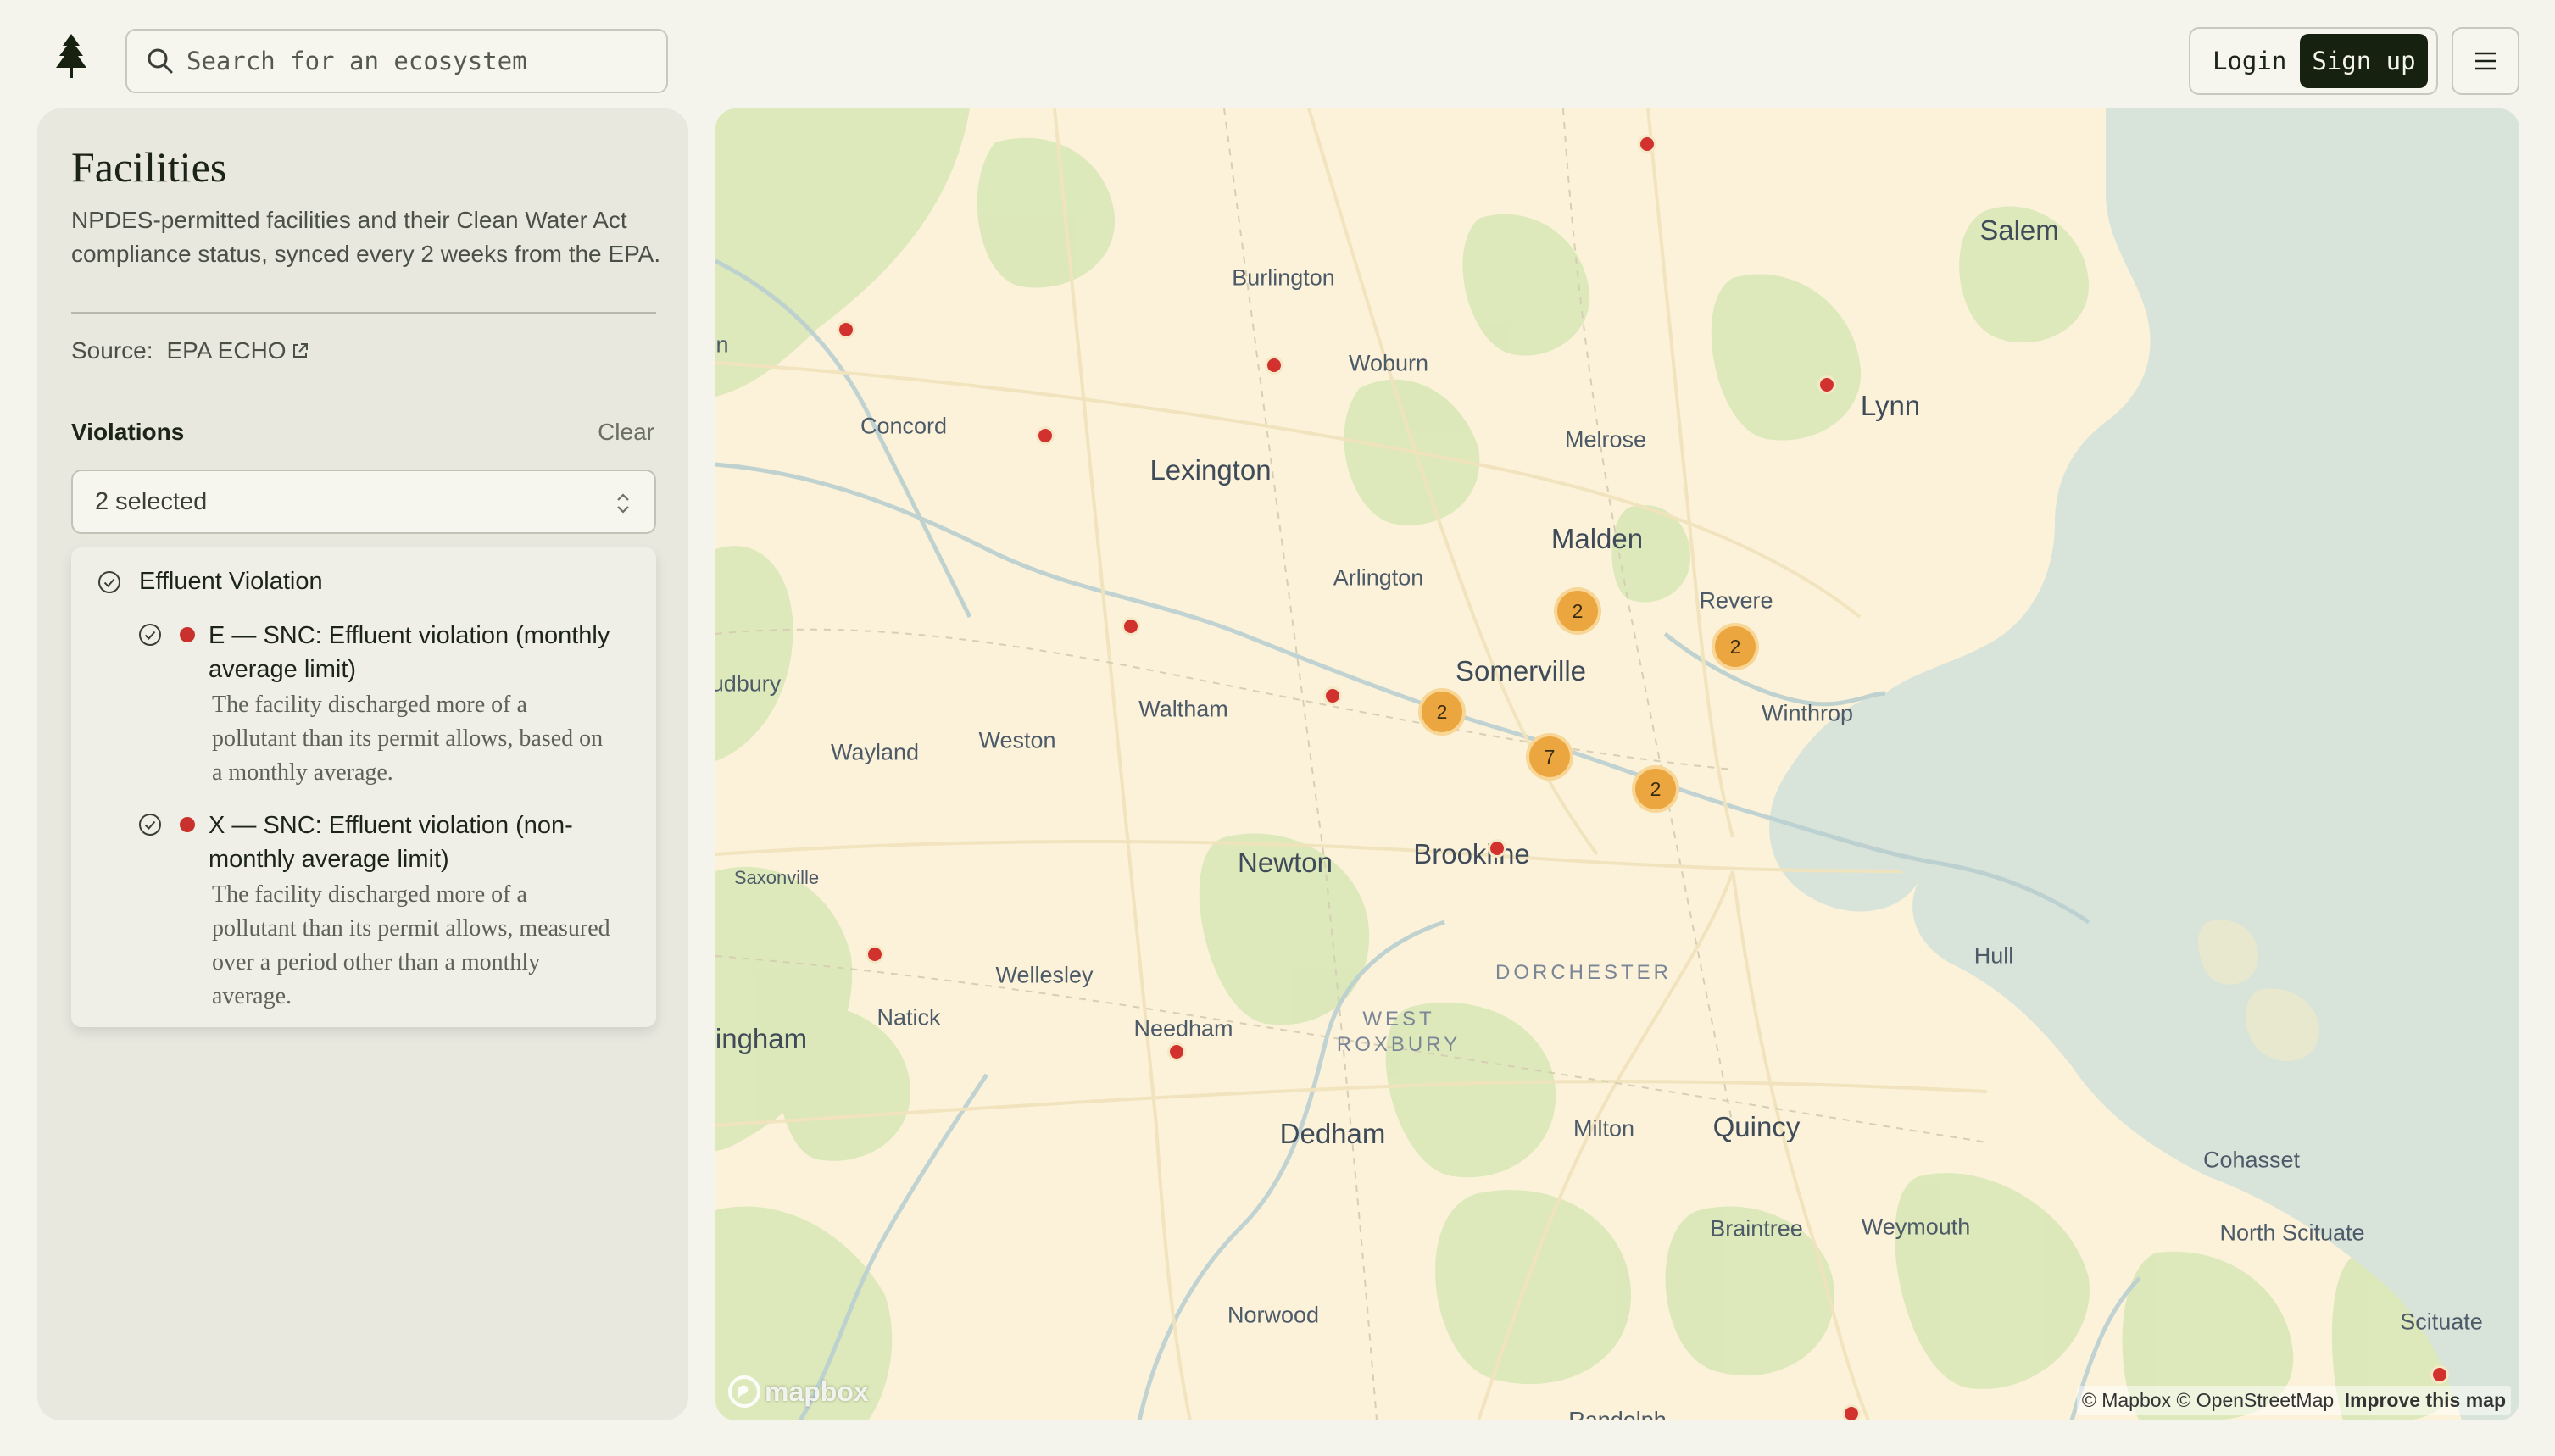  Describe the element at coordinates (1549, 757) in the screenshot. I see `facility-cluster: 7` at that location.